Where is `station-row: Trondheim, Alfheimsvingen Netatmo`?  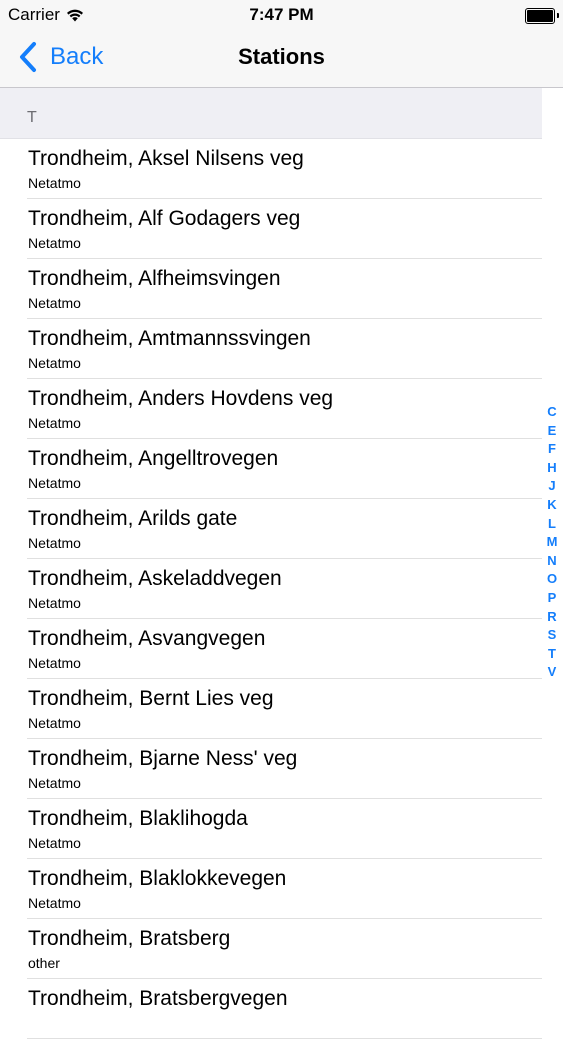
station-row: Trondheim, Alfheimsvingen Netatmo is located at coordinates (284, 289).